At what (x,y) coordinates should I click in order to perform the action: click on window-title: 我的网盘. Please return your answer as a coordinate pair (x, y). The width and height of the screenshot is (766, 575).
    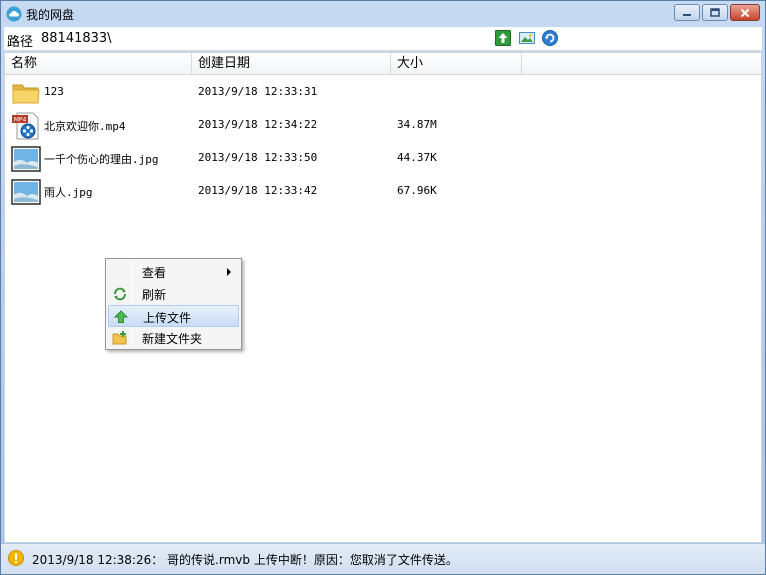
    Looking at the image, I should click on (50, 15).